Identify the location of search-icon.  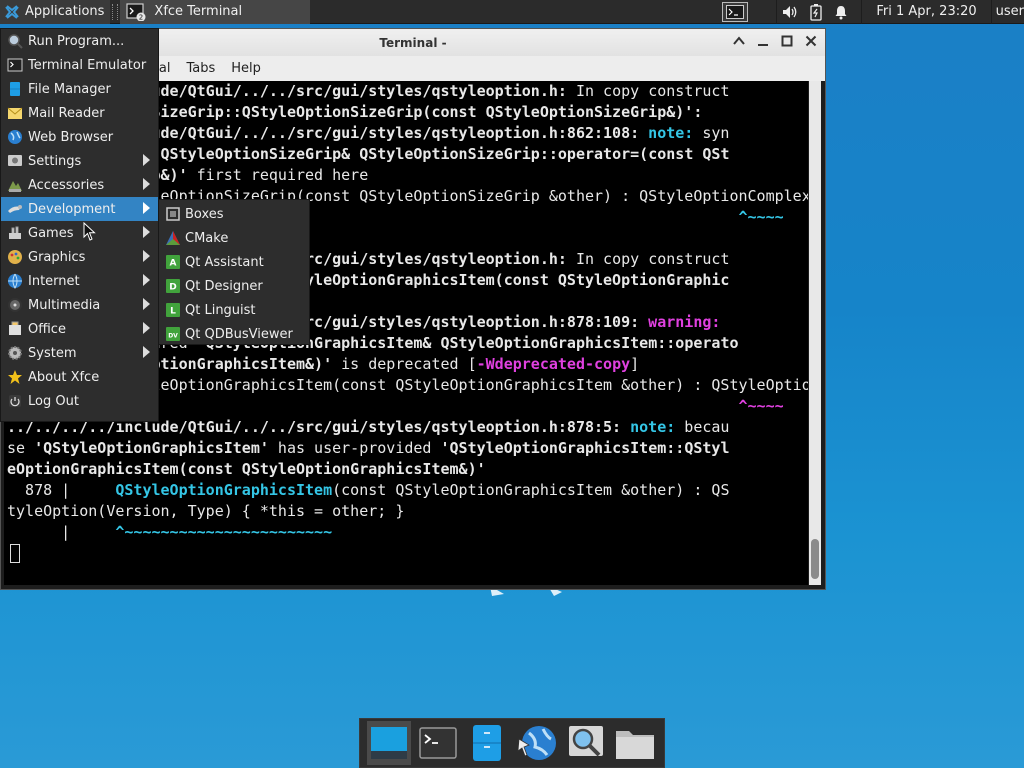
(585, 741).